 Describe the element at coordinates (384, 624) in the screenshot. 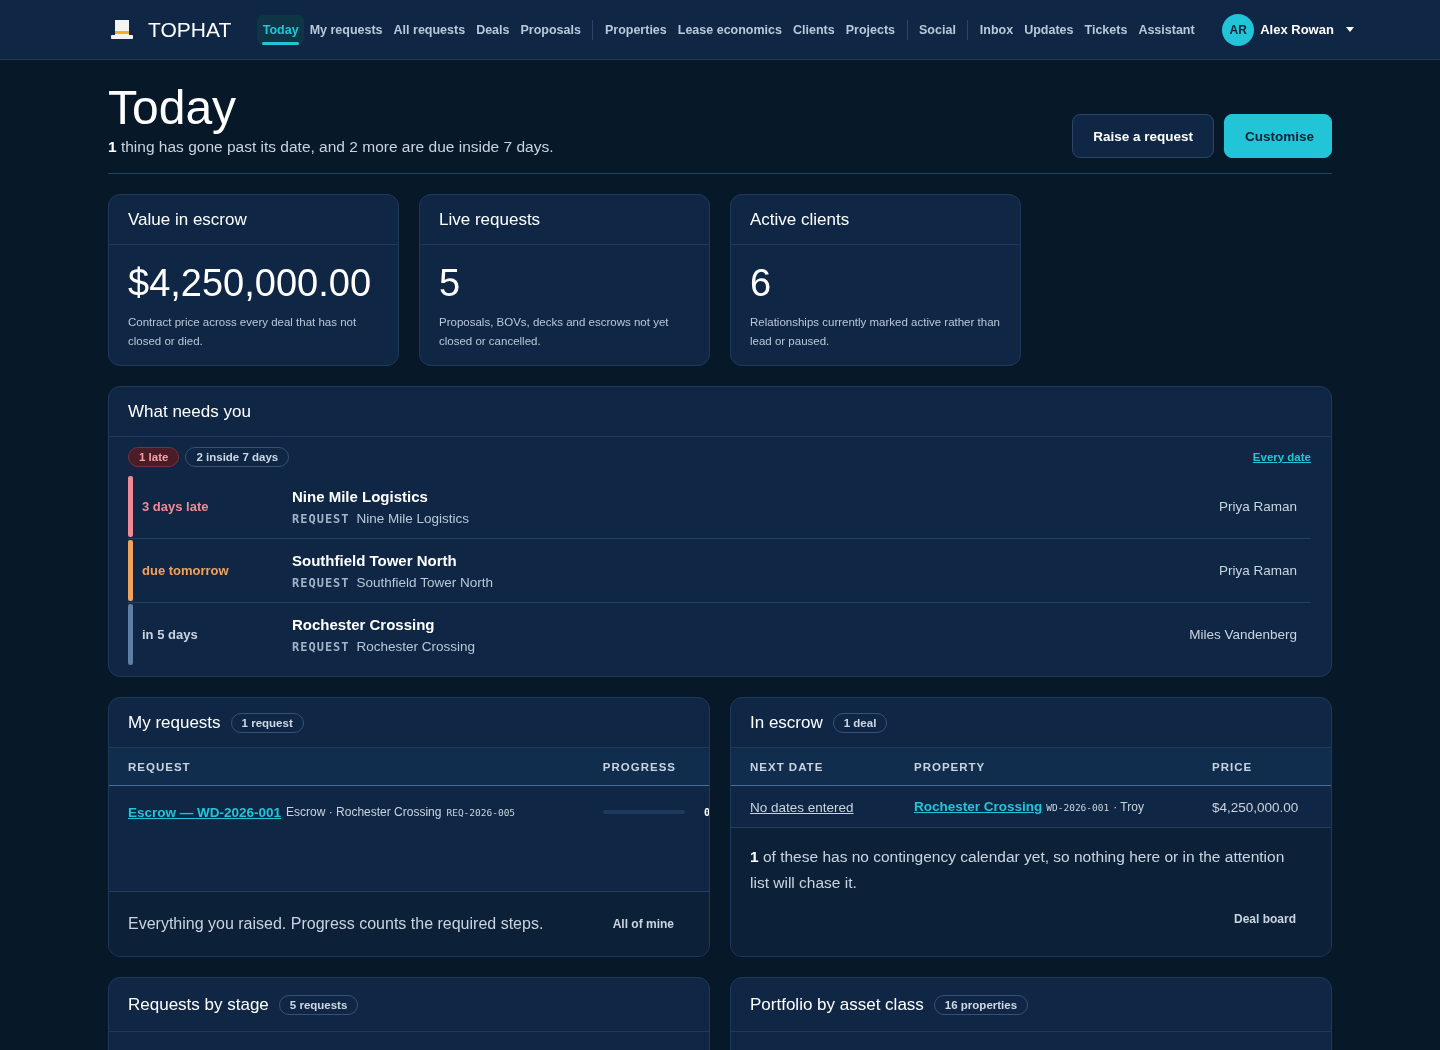

I see `item-title: Rochester Crossing` at that location.